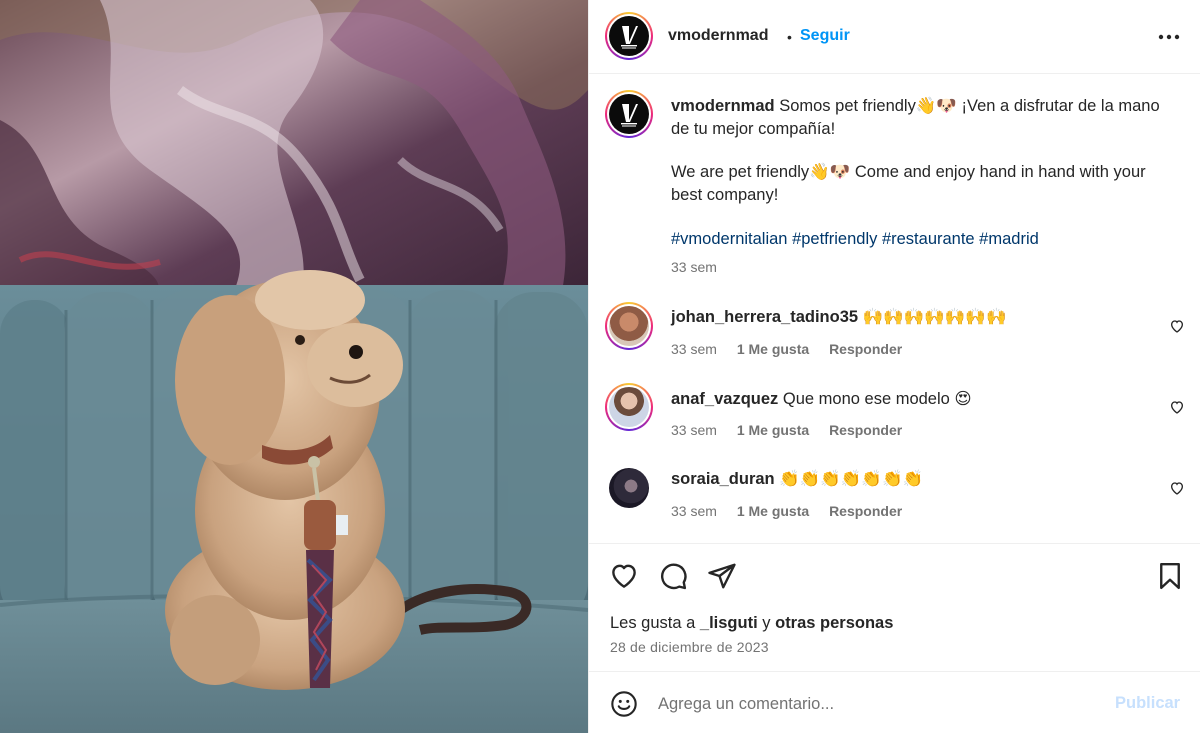  I want to click on more-options-icon, so click(1169, 37).